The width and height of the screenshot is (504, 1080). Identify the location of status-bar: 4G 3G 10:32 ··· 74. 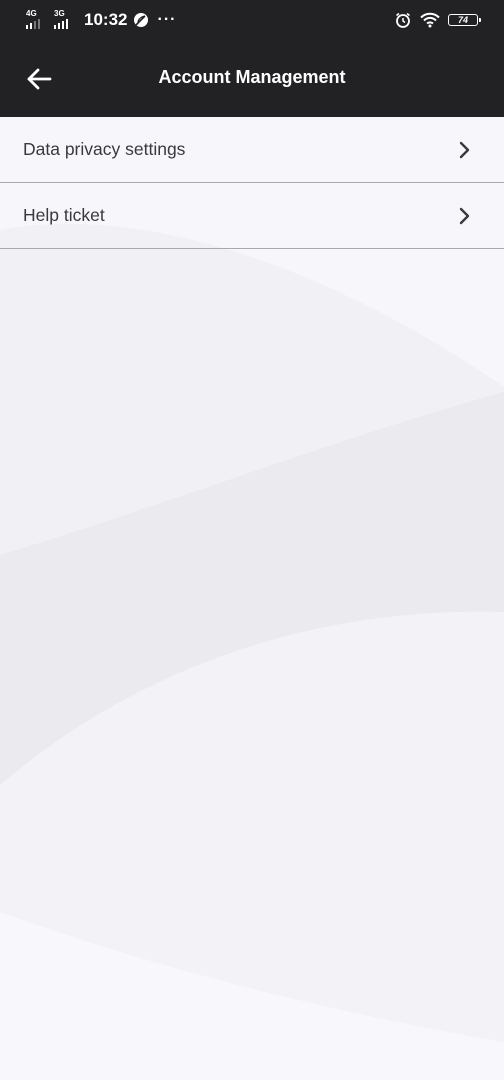
(252, 20).